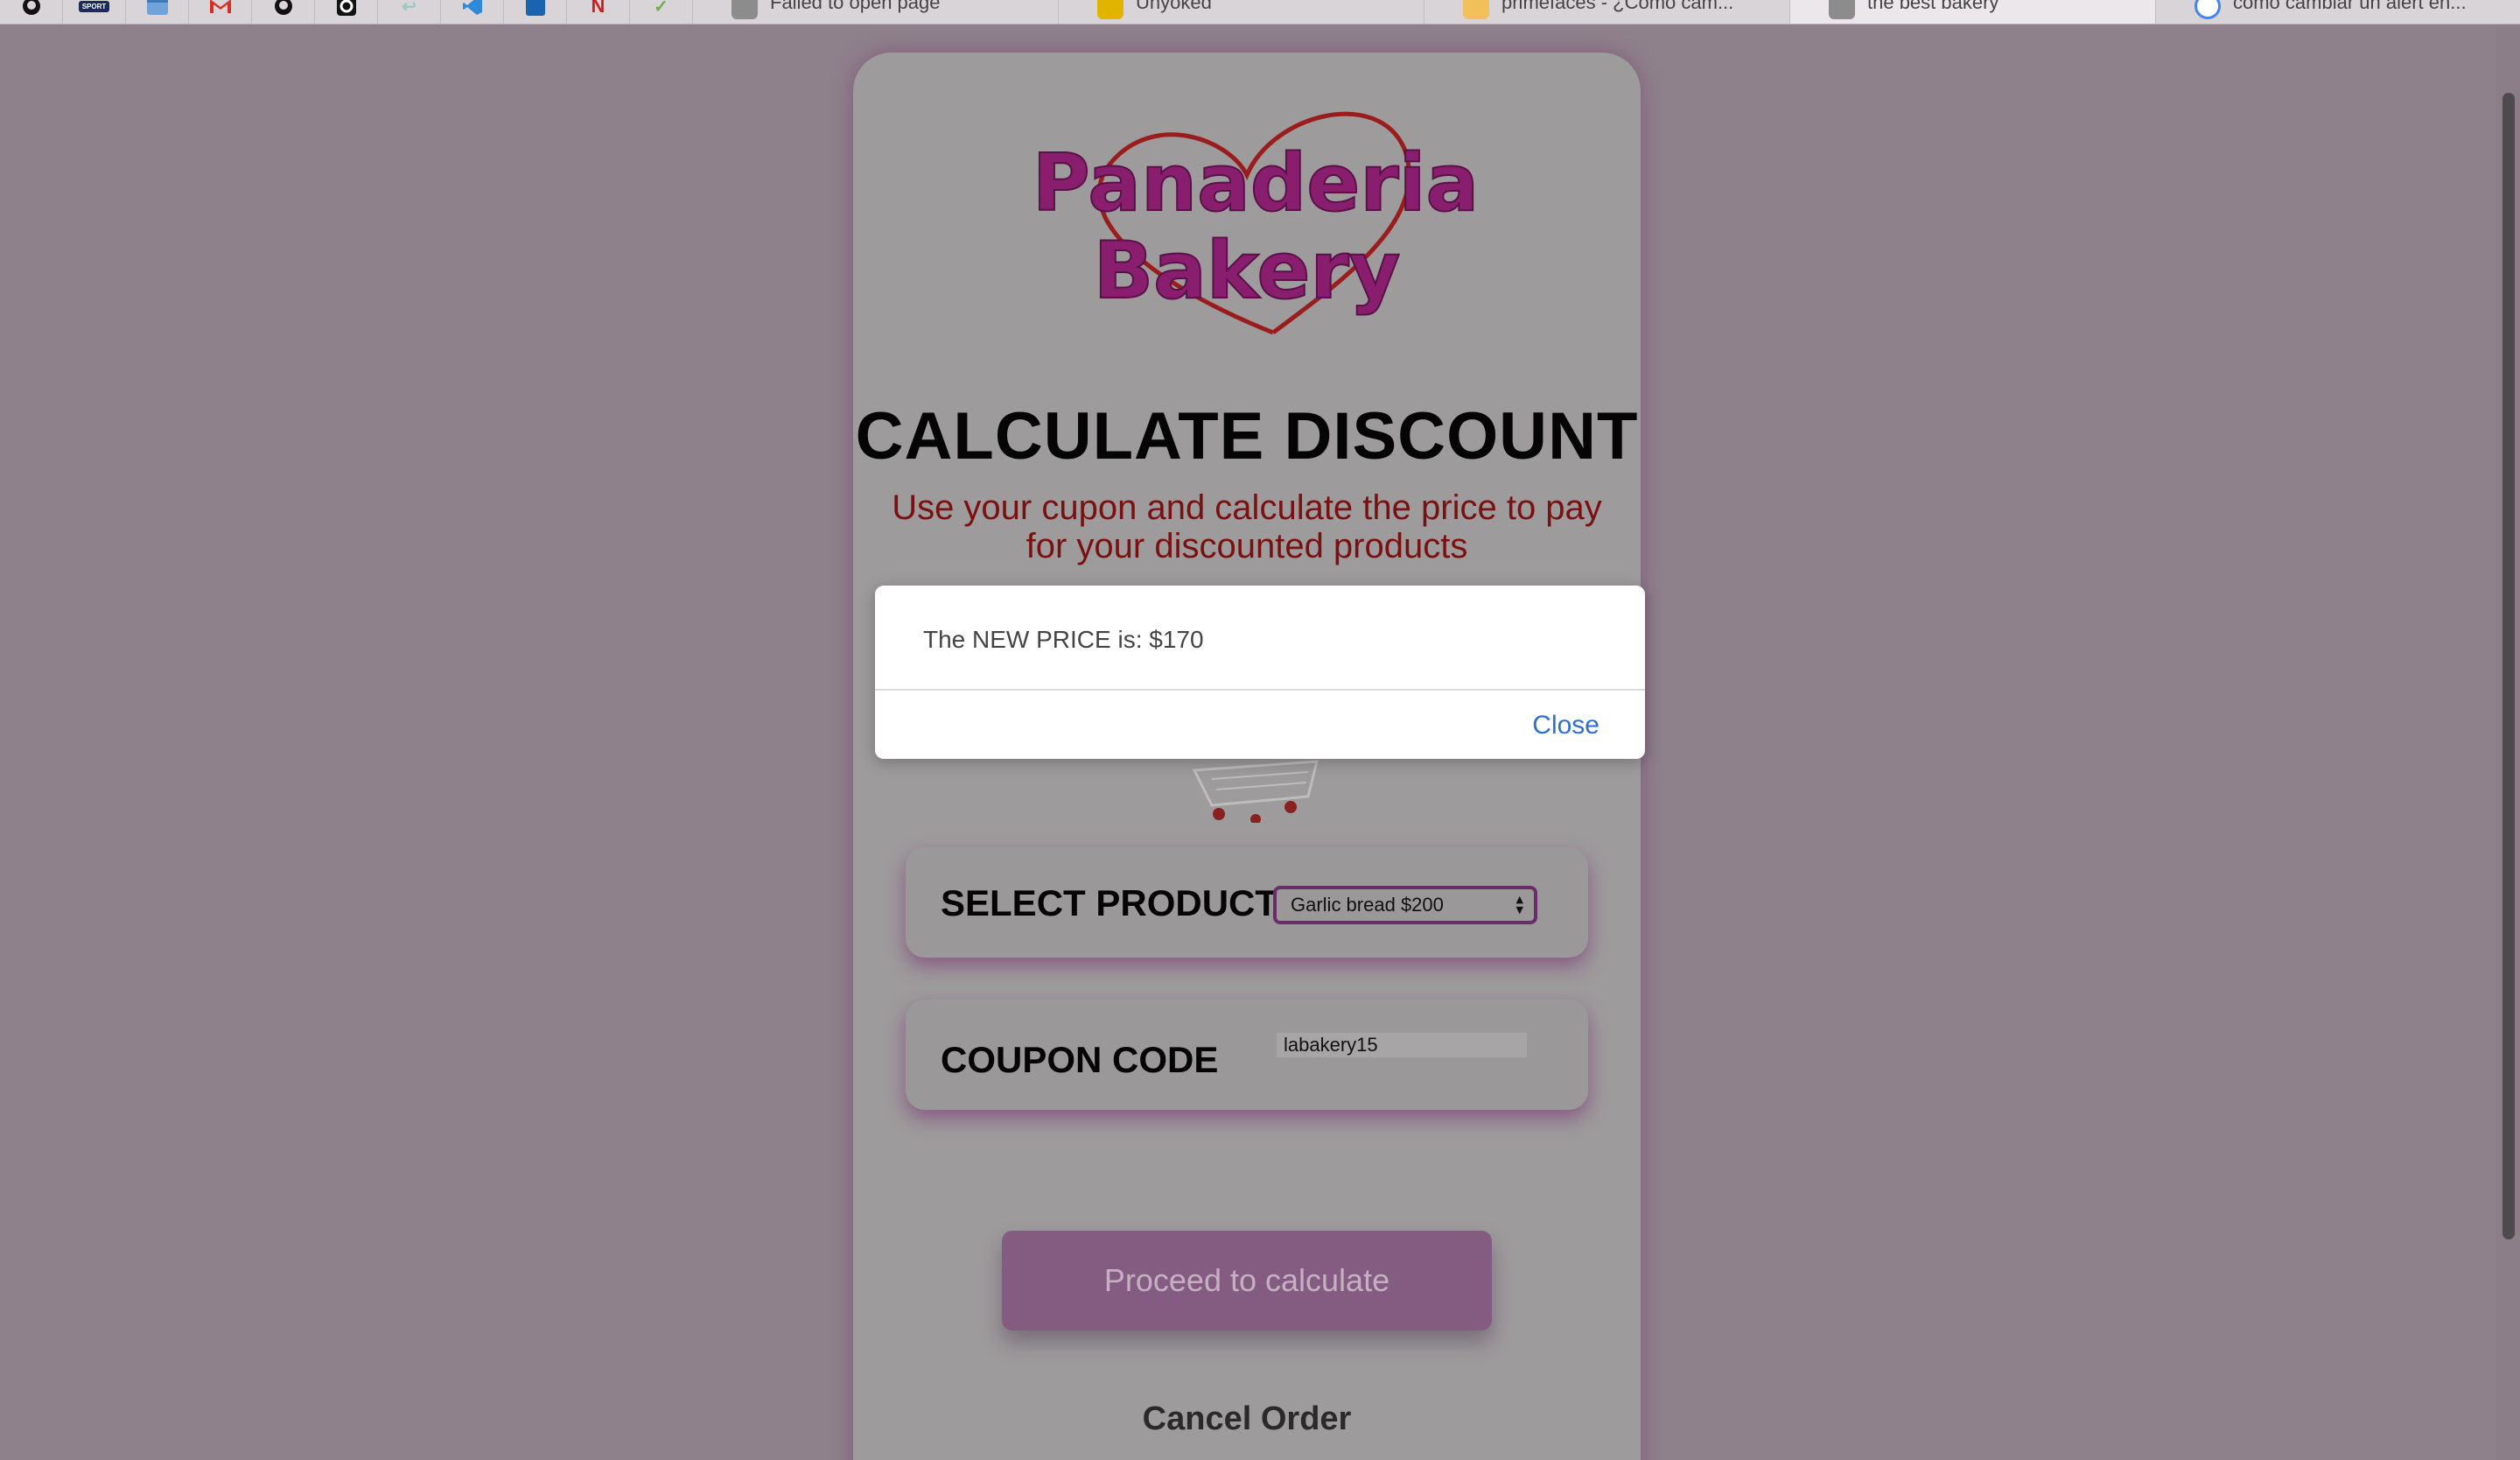  I want to click on select-product-label: SELECT PRODUCT, so click(1109, 902).